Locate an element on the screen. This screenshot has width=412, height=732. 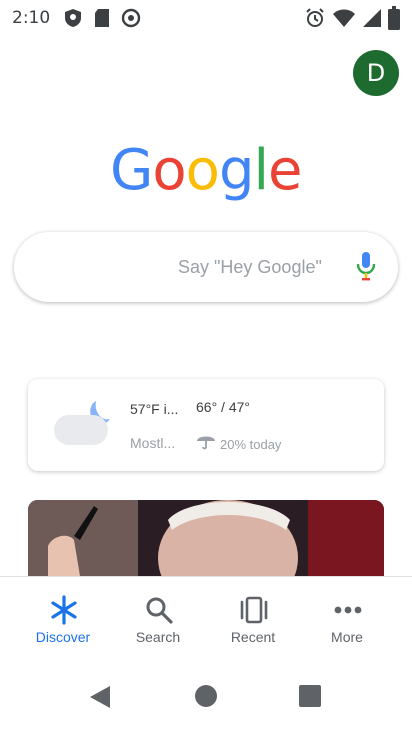
wifi-icon is located at coordinates (344, 18).